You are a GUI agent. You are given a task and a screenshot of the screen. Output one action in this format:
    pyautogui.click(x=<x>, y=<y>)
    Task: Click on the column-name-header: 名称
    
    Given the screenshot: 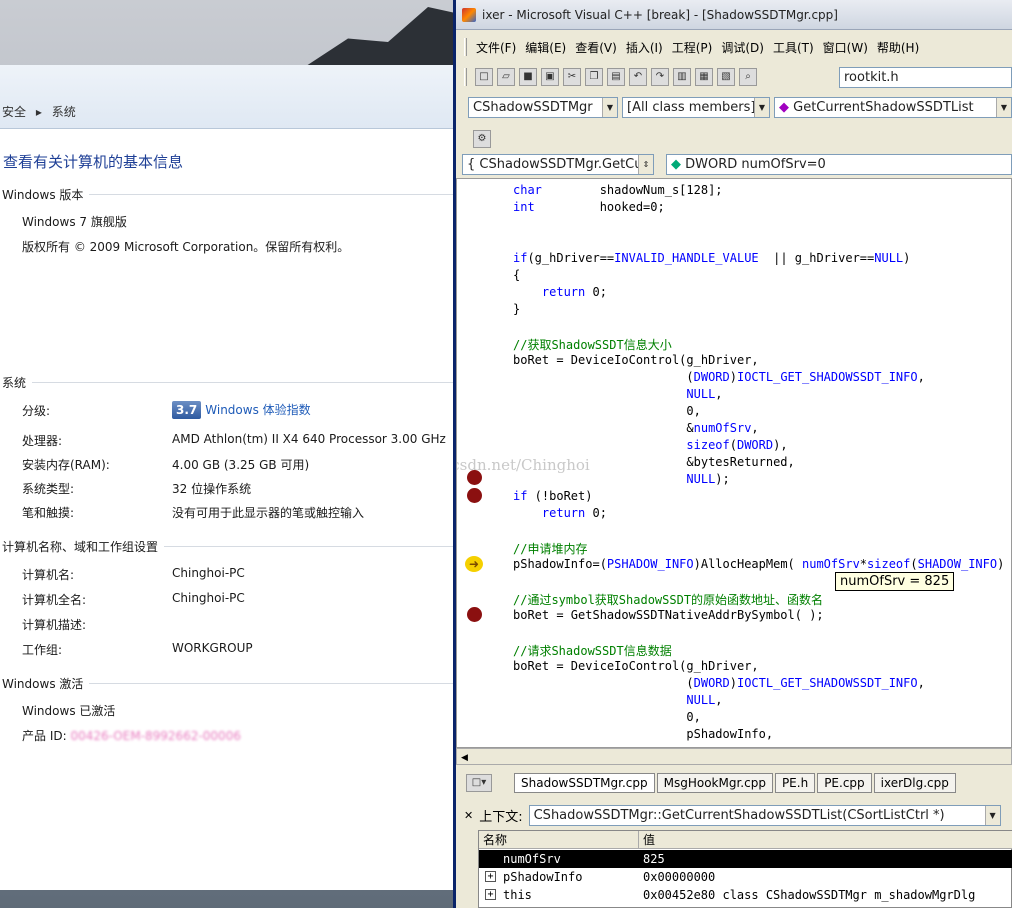 What is the action you would take?
    pyautogui.click(x=559, y=840)
    